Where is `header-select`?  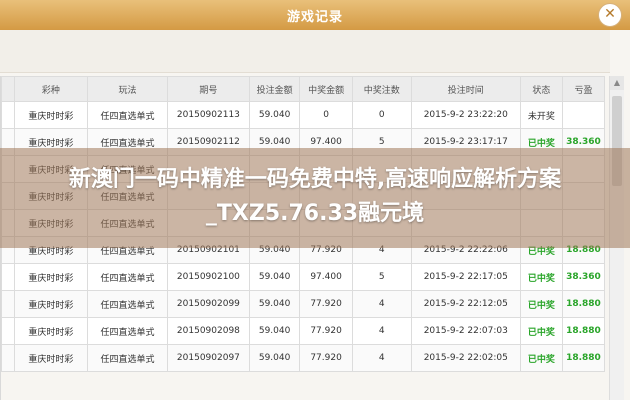
header-select is located at coordinates (8, 89).